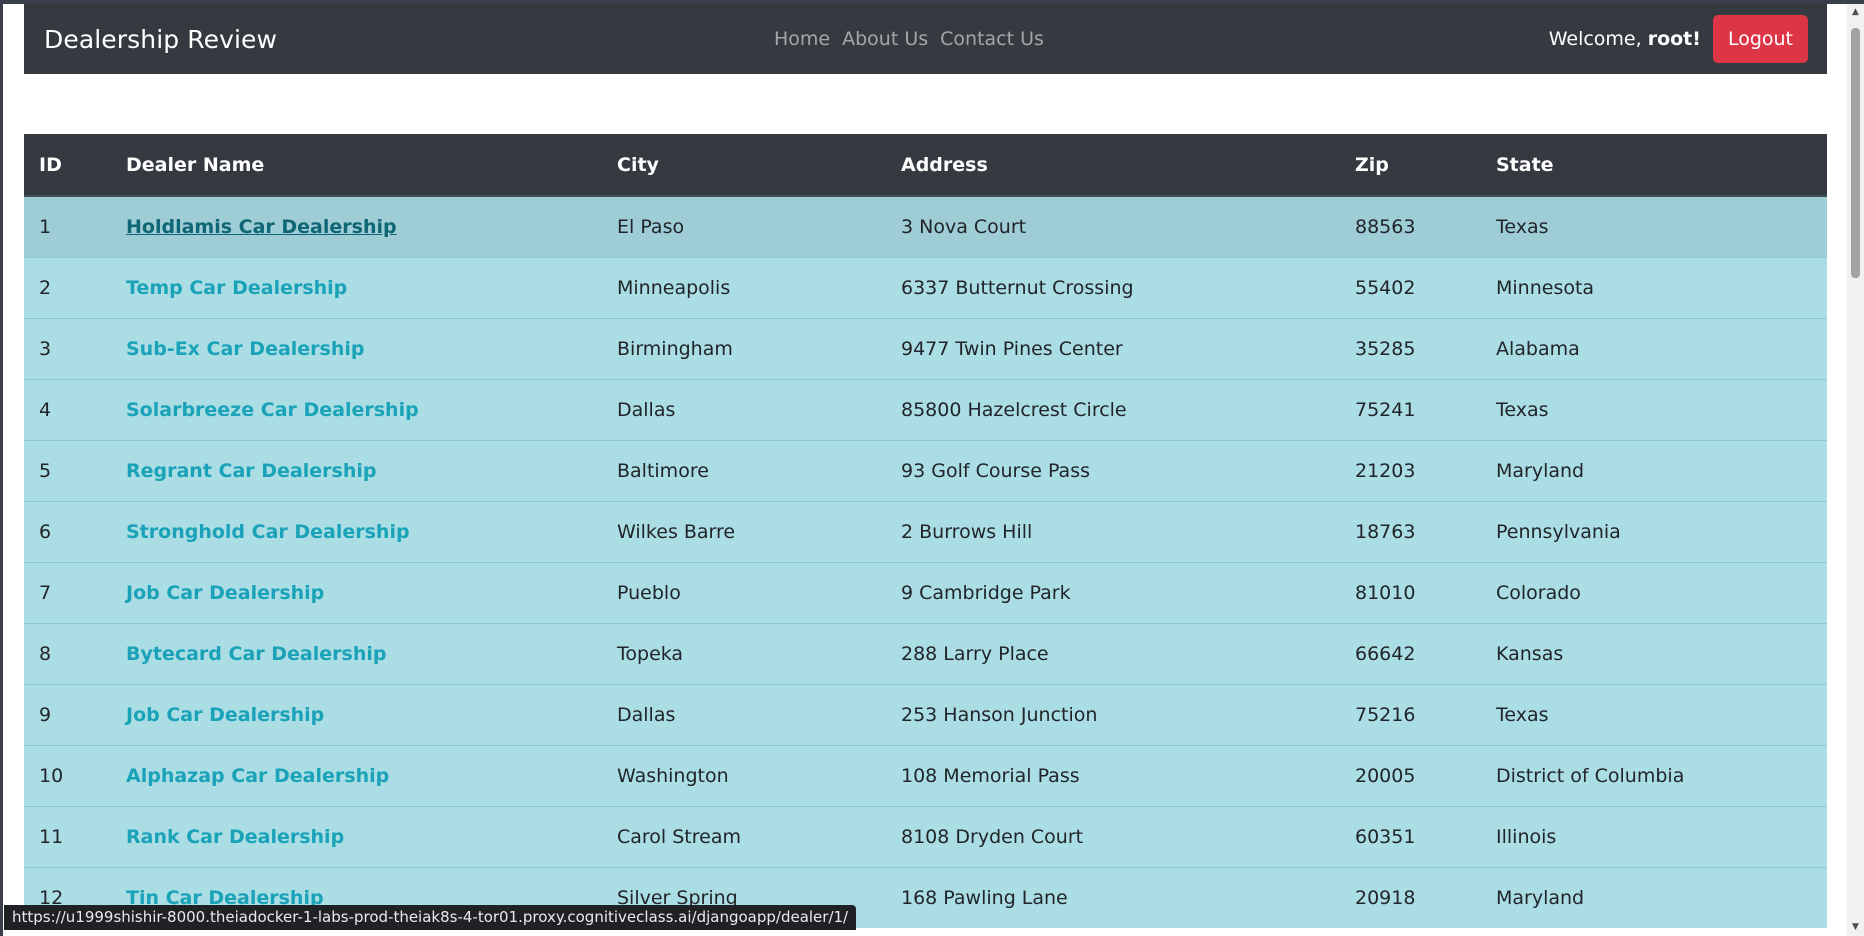 This screenshot has width=1864, height=936. Describe the element at coordinates (1410, 531) in the screenshot. I see `cell-zip: 18763` at that location.